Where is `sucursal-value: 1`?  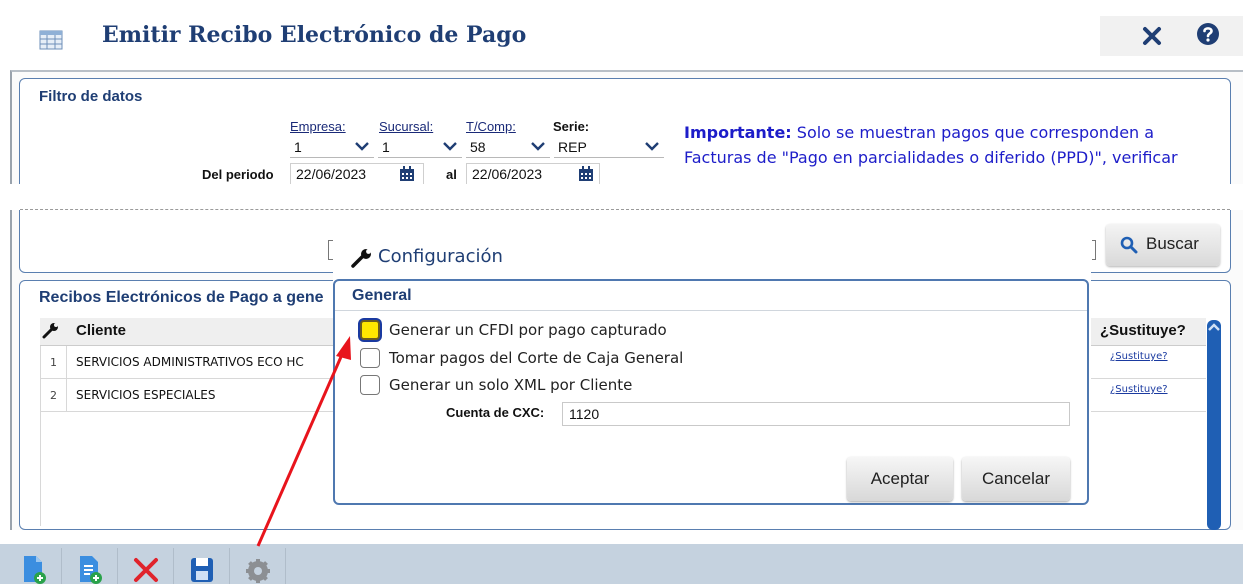
sucursal-value: 1 is located at coordinates (386, 147).